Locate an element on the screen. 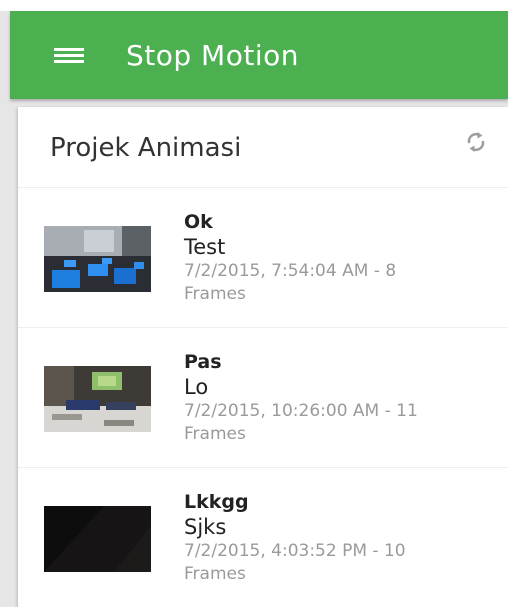 Image resolution: width=508 pixels, height=607 pixels. app-title: Stop Motion is located at coordinates (212, 55).